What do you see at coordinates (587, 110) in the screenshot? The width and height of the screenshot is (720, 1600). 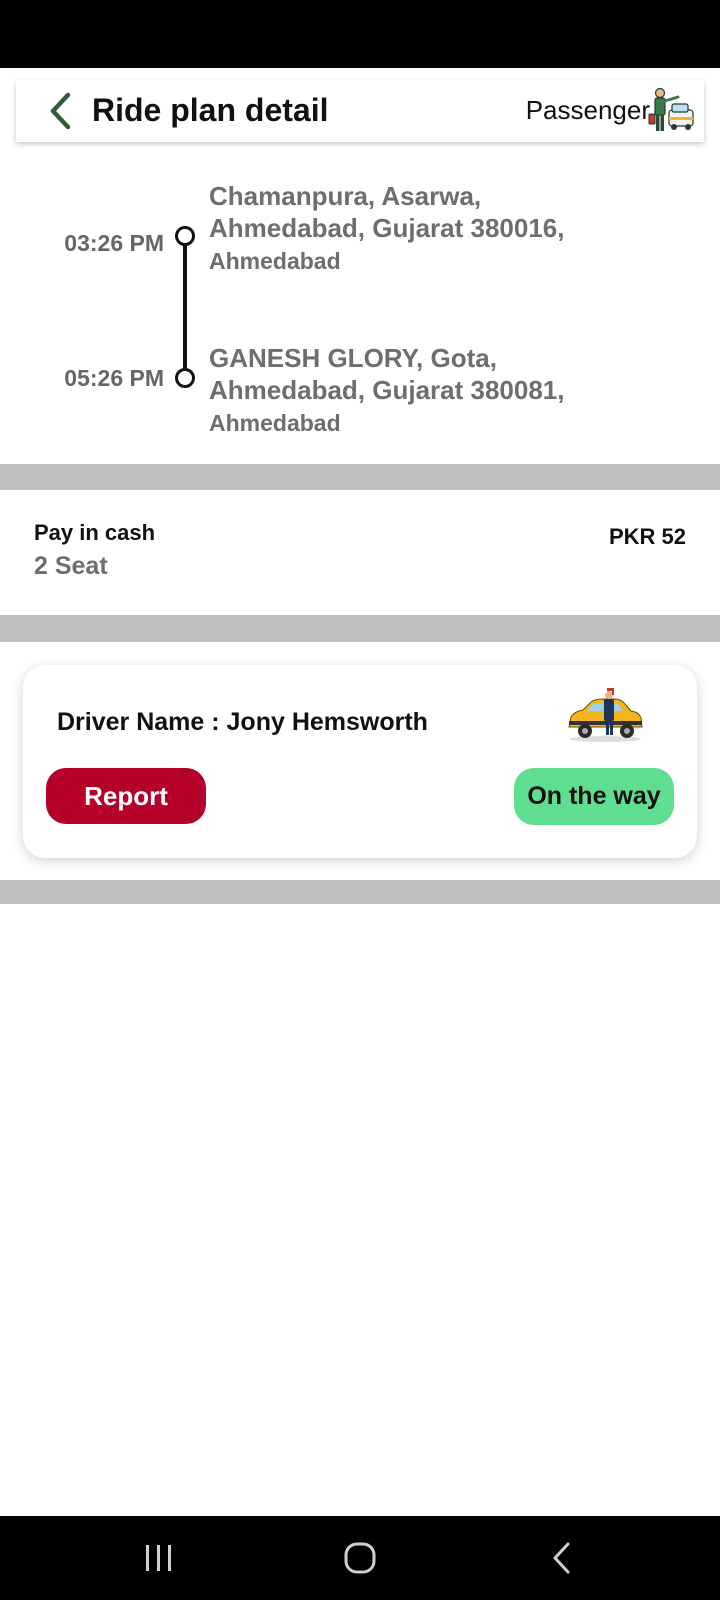 I see `role-label: Passenger` at bounding box center [587, 110].